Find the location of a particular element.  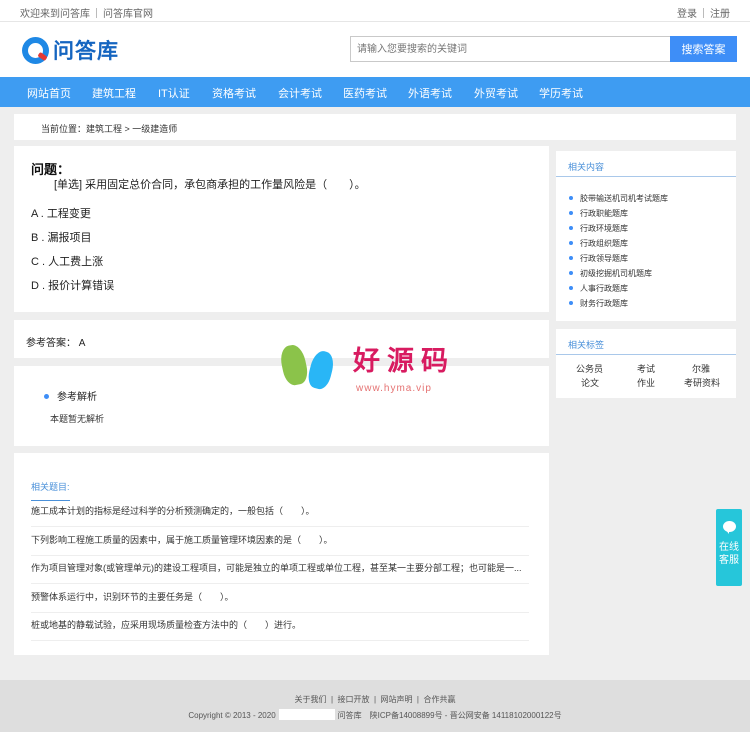

related-question-item: 桩或地基的静载试验，应采用现场质量检查方法中的（ ）进行。 is located at coordinates (280, 629).